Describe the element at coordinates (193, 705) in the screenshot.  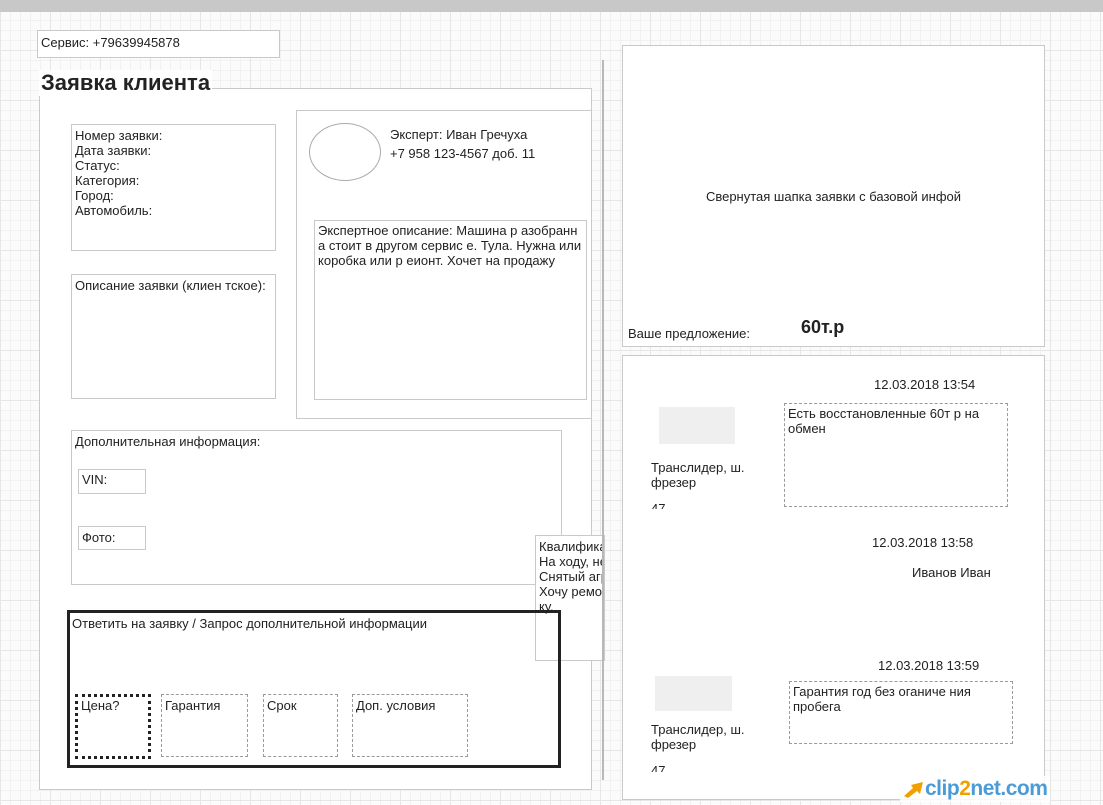
I see `warranty-button-label: Гарантия` at that location.